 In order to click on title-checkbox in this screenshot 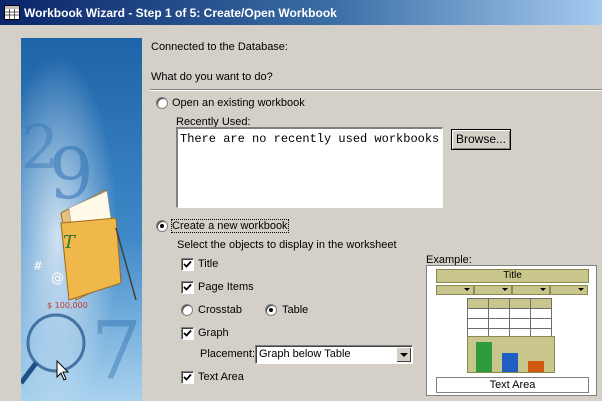, I will do `click(187, 264)`.